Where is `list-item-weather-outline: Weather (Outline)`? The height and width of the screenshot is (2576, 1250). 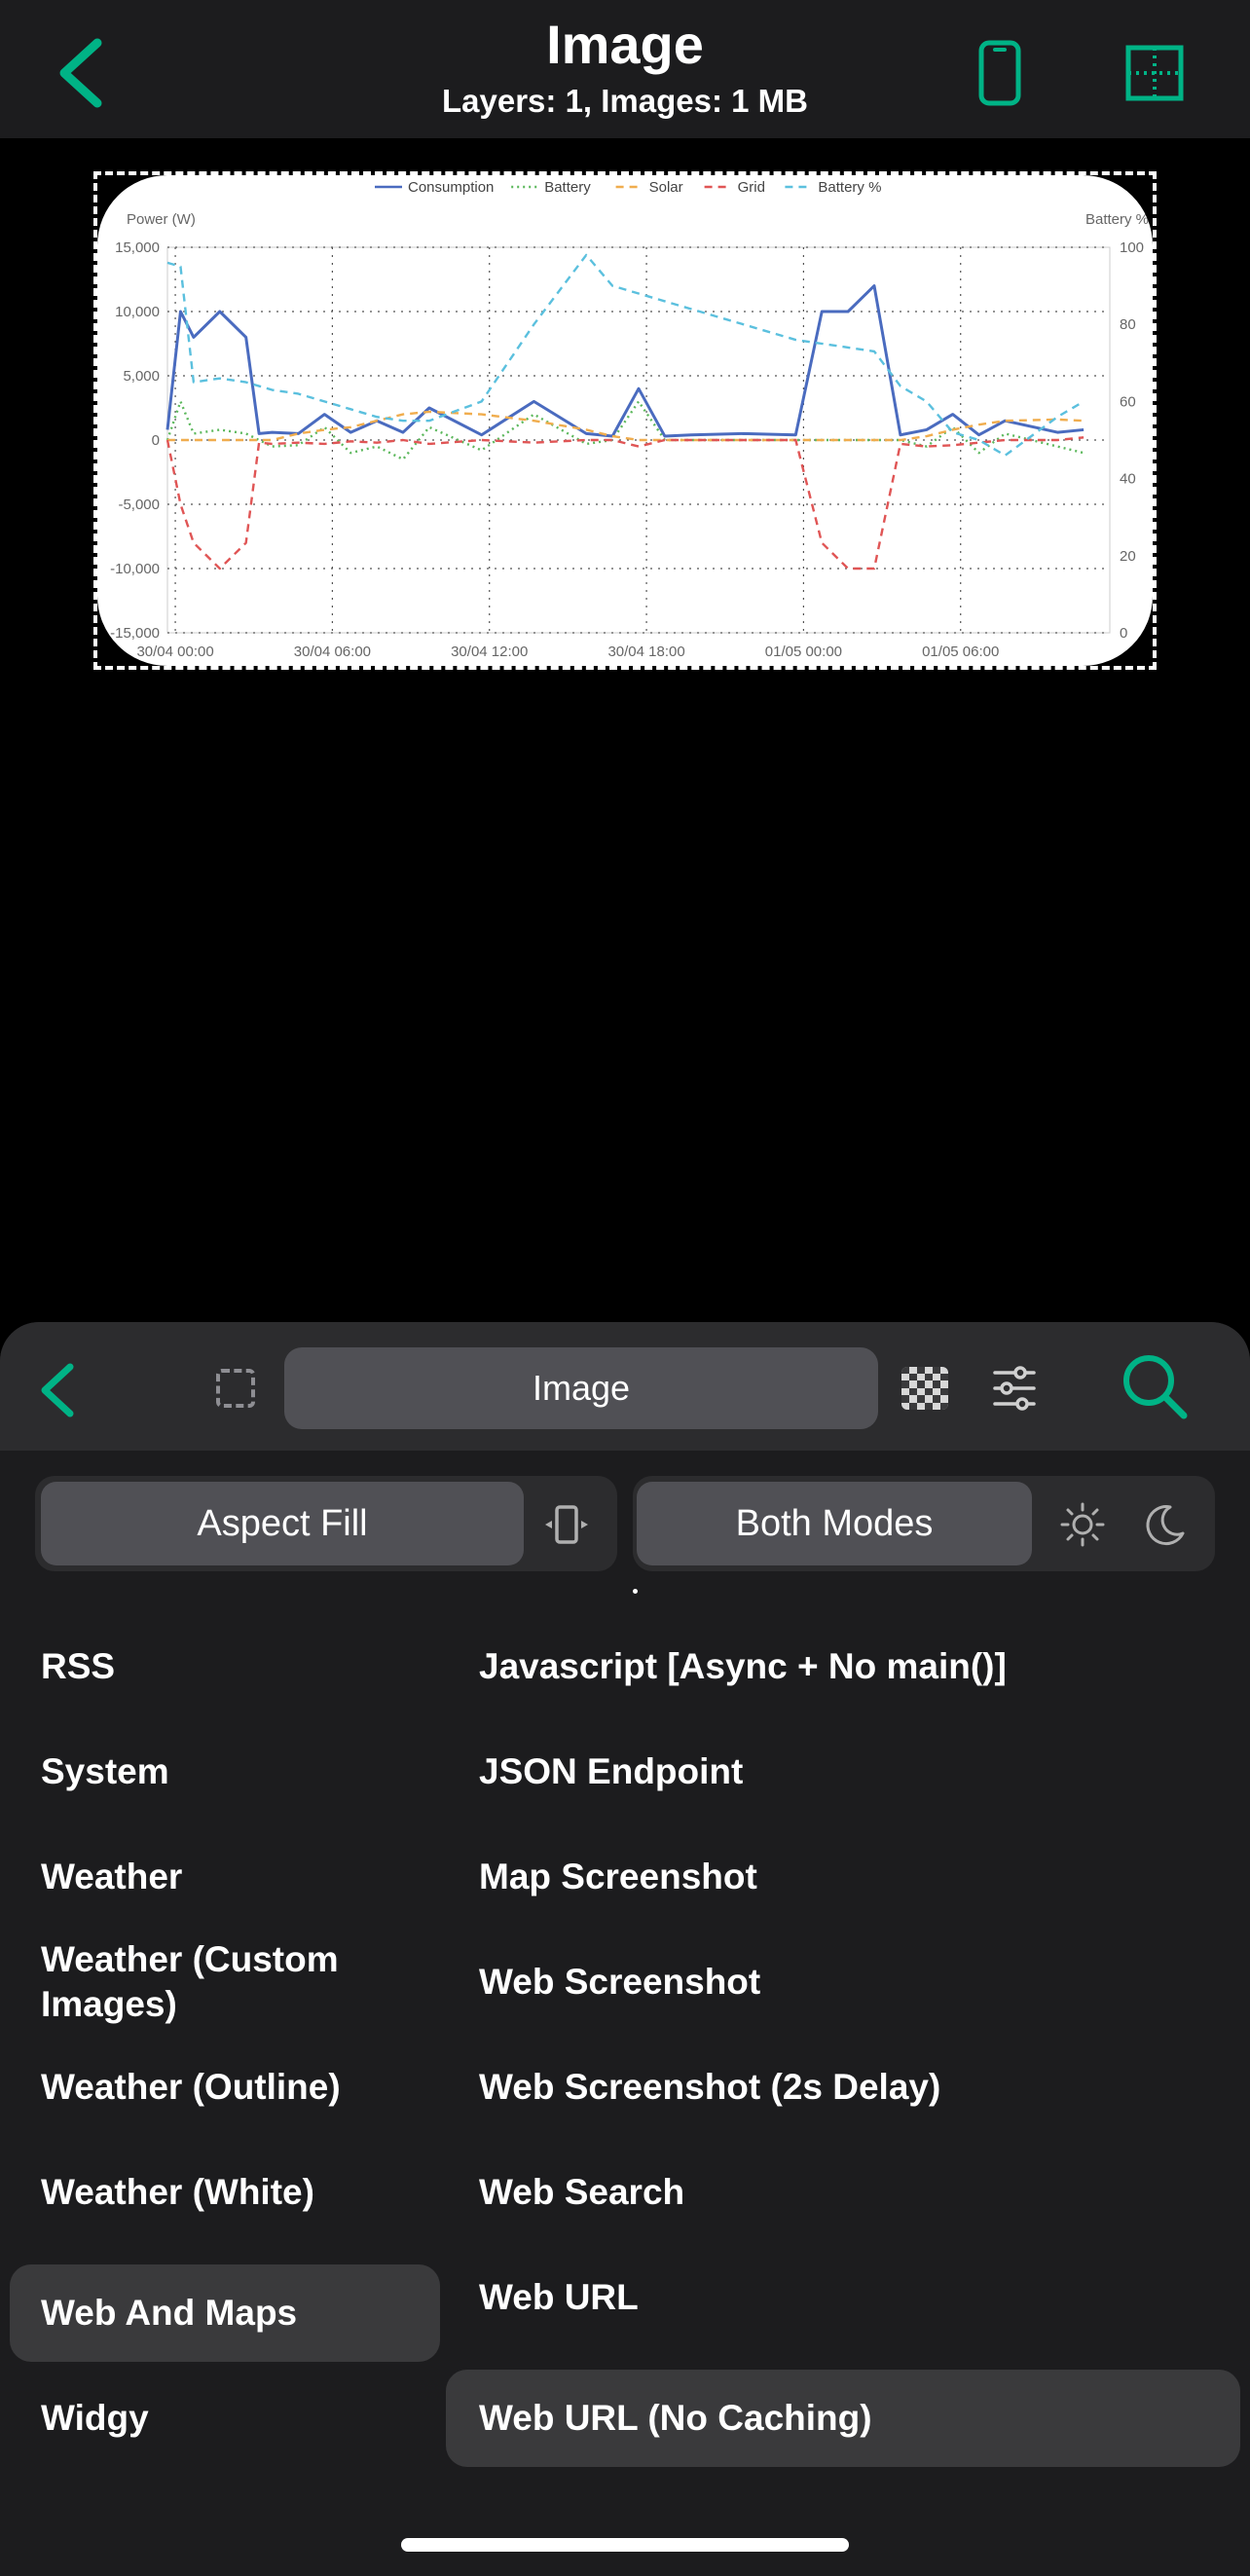
list-item-weather-outline: Weather (Outline) is located at coordinates (225, 2087).